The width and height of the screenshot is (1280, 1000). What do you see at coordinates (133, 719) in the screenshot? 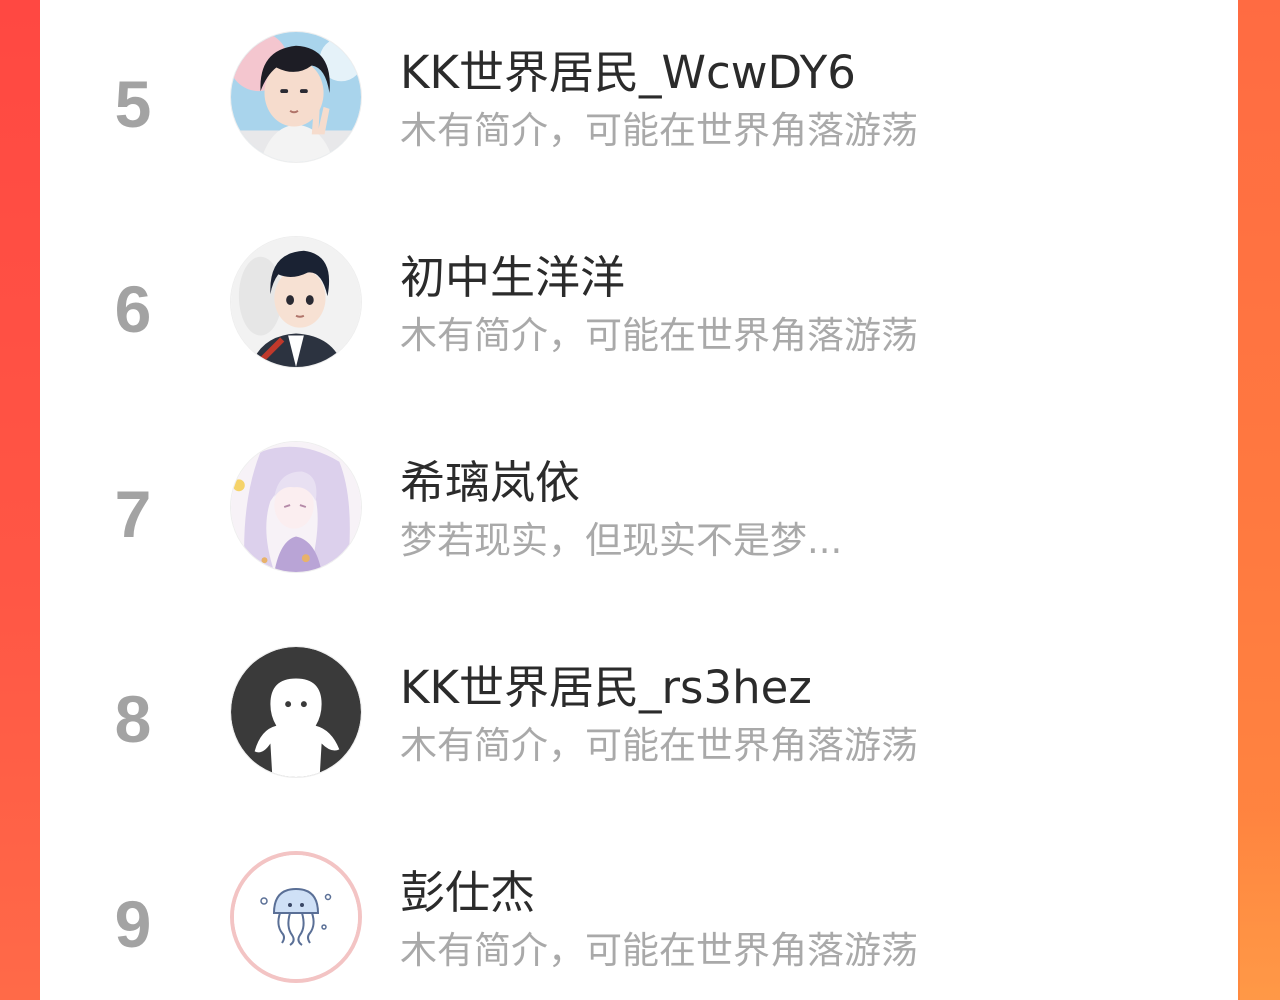
I see `rank-number: 8` at bounding box center [133, 719].